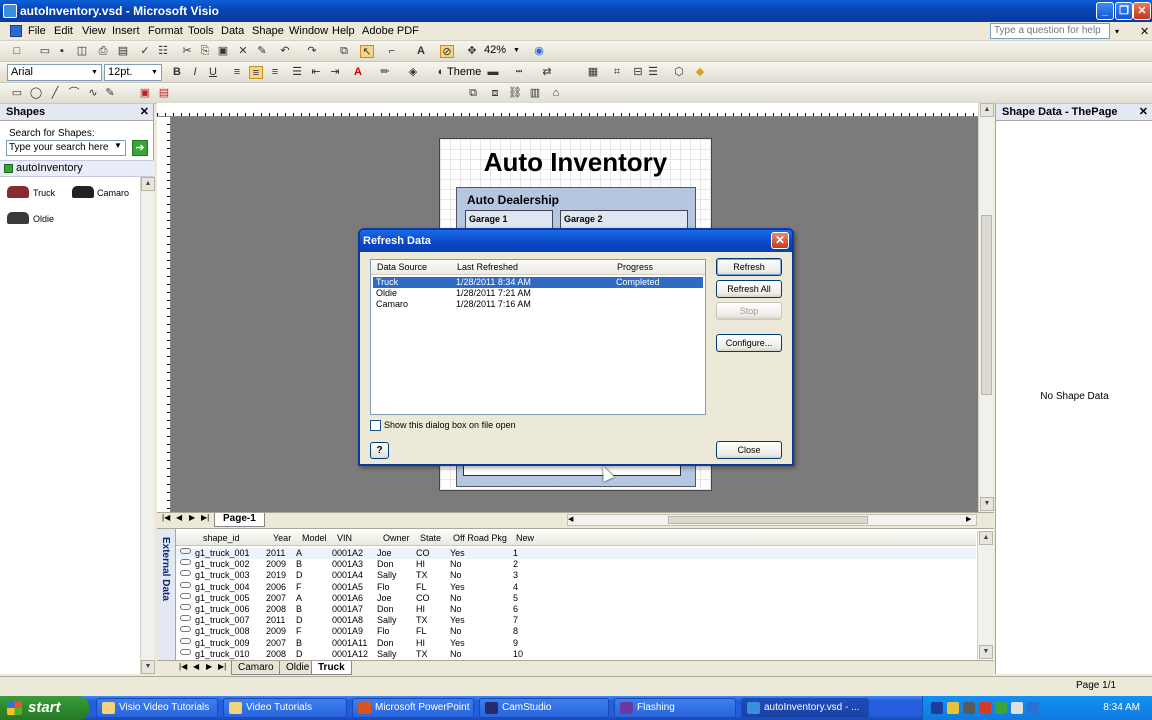 The height and width of the screenshot is (720, 1152). Describe the element at coordinates (344, 51) in the screenshot. I see `insert-hyperlink-icon: ⧉` at that location.